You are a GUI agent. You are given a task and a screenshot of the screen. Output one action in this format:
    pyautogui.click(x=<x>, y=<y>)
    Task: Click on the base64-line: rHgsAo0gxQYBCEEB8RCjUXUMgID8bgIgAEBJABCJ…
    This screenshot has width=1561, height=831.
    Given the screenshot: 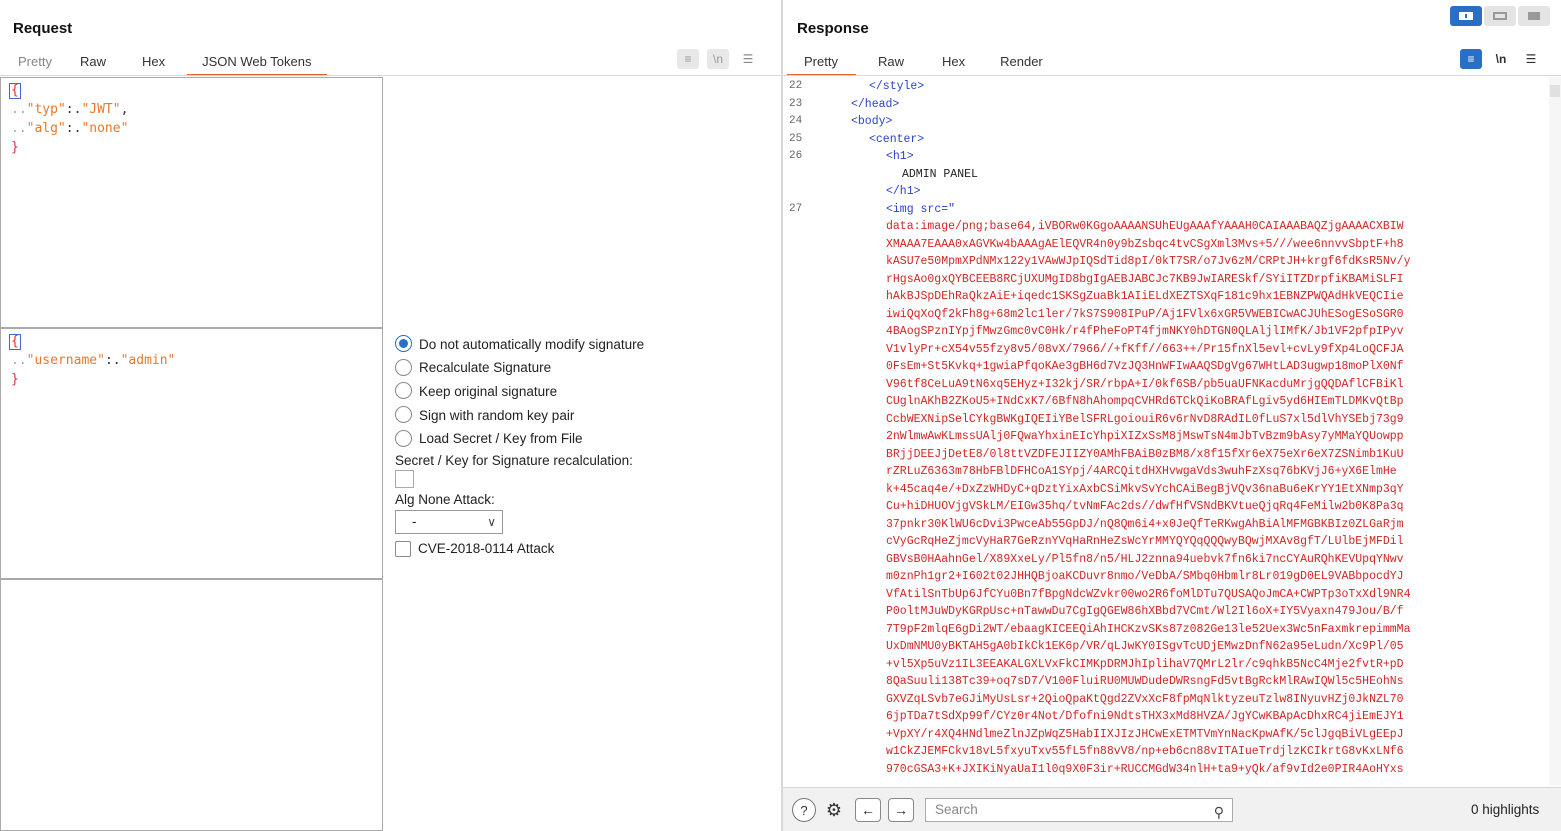 What is the action you would take?
    pyautogui.click(x=1145, y=279)
    